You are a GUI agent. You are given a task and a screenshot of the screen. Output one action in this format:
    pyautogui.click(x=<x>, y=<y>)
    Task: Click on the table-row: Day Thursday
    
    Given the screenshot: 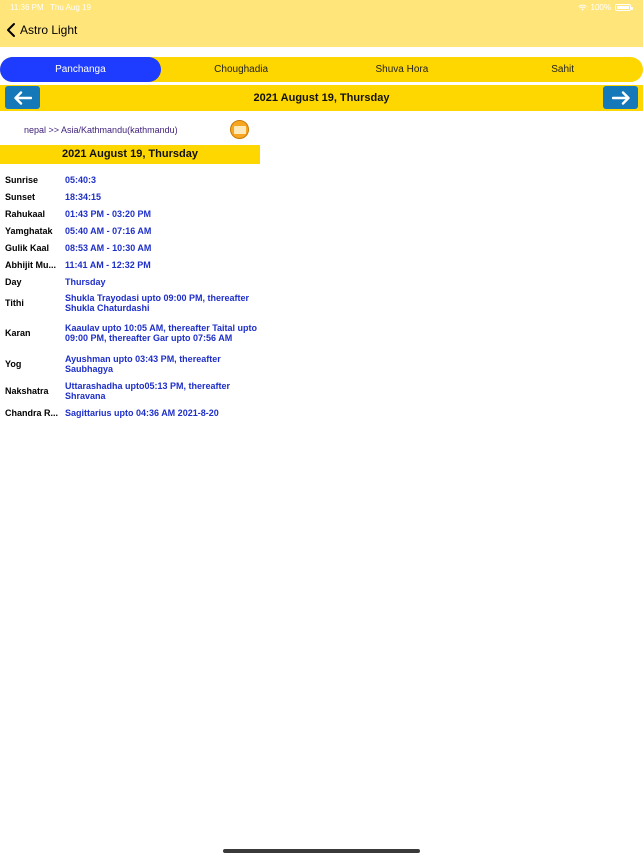 What is the action you would take?
    pyautogui.click(x=132, y=281)
    